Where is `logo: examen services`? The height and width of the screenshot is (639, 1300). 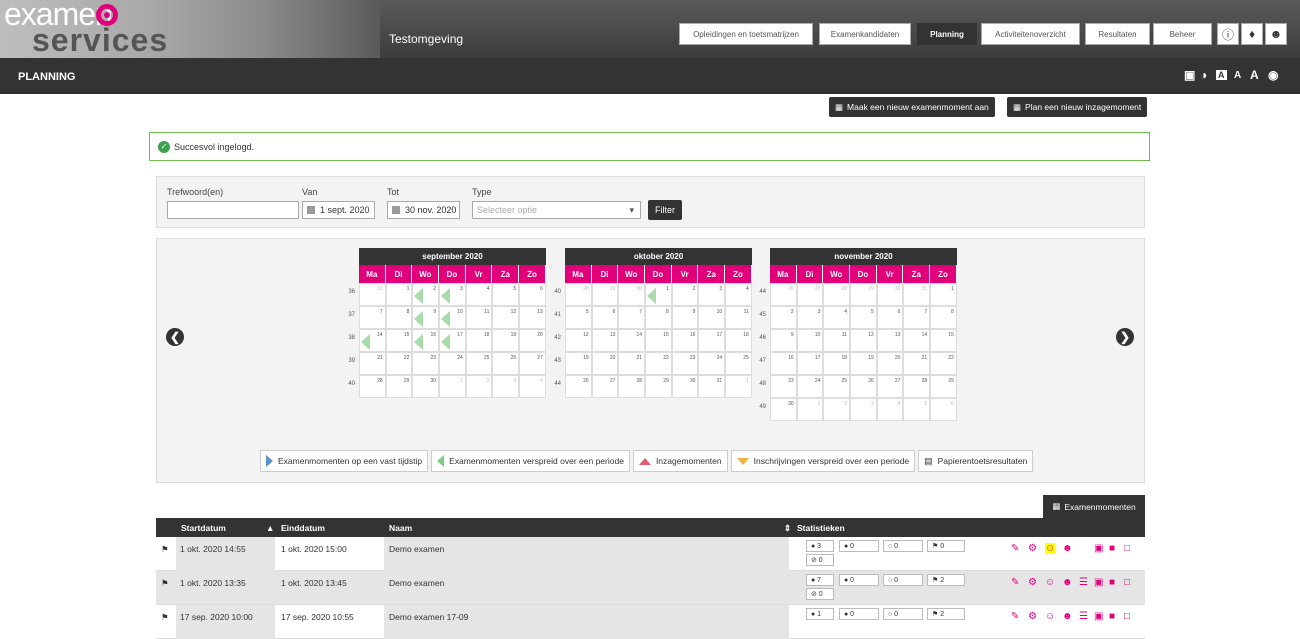
logo: examen services is located at coordinates (190, 29).